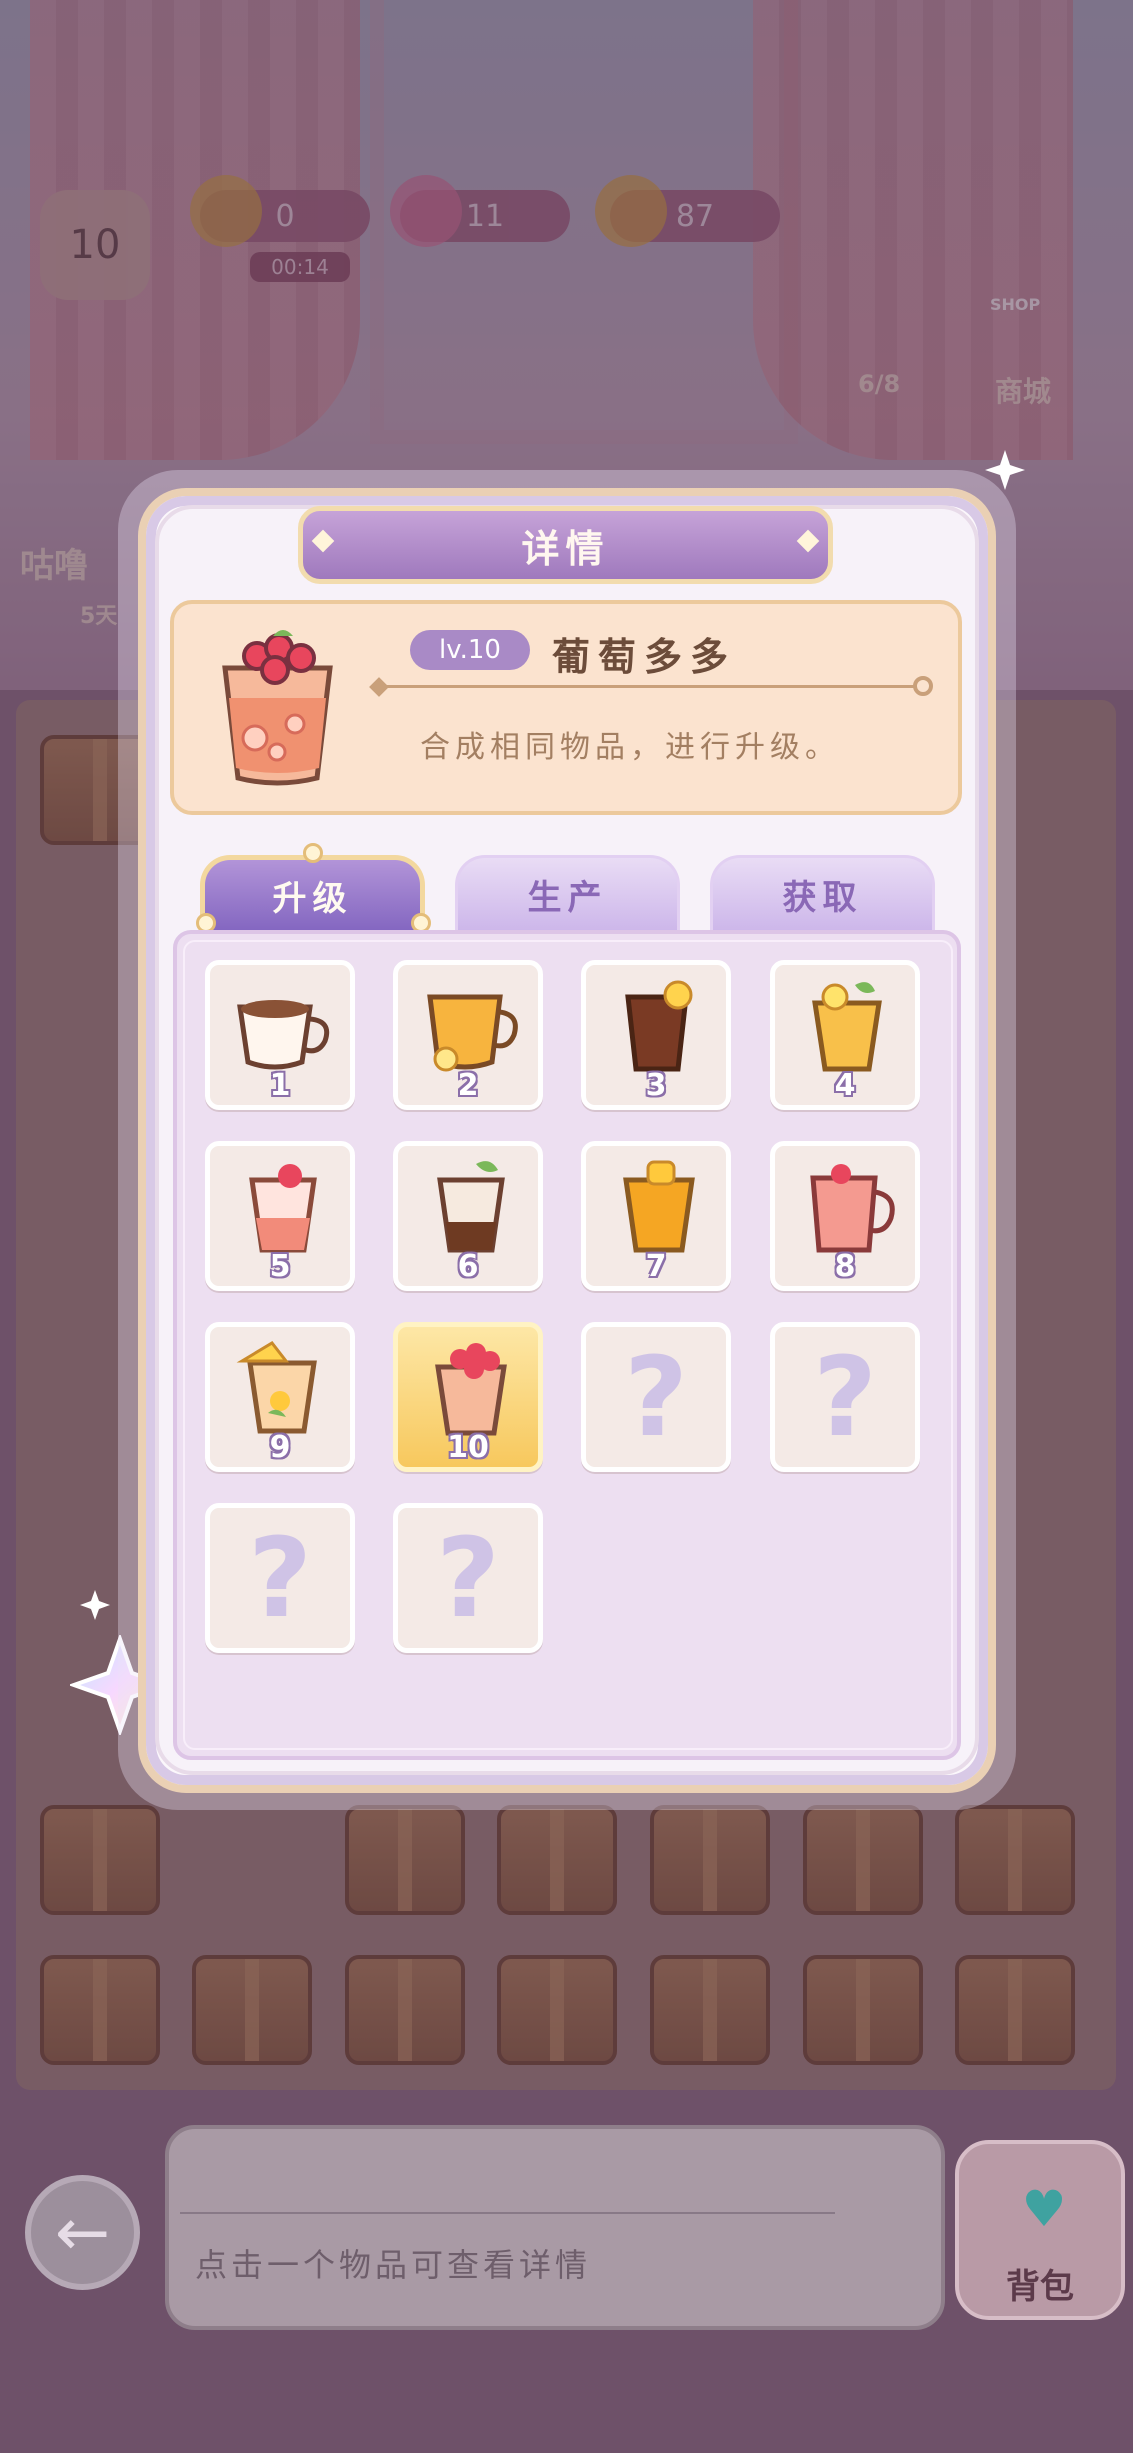  I want to click on bag-button: ♥ 背包, so click(1040, 2230).